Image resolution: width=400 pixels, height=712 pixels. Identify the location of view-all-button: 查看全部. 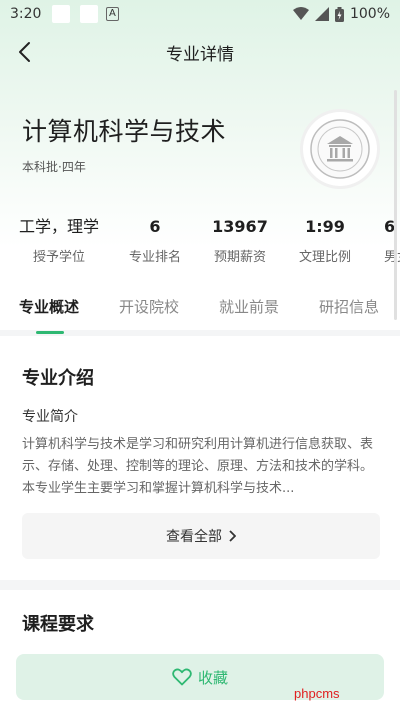
(201, 536).